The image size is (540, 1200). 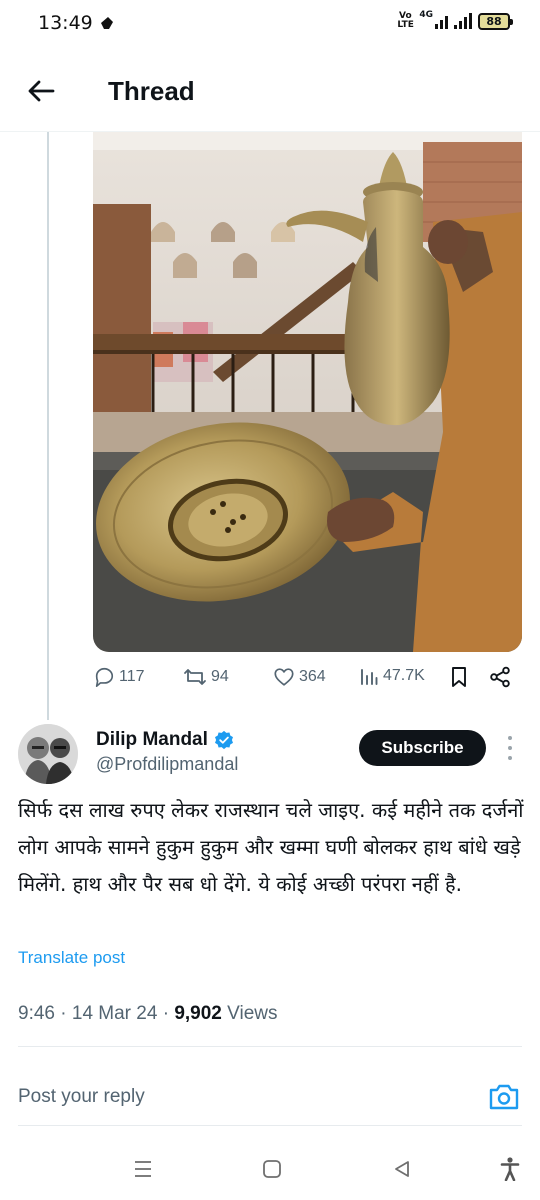 I want to click on views-icon, so click(x=369, y=677).